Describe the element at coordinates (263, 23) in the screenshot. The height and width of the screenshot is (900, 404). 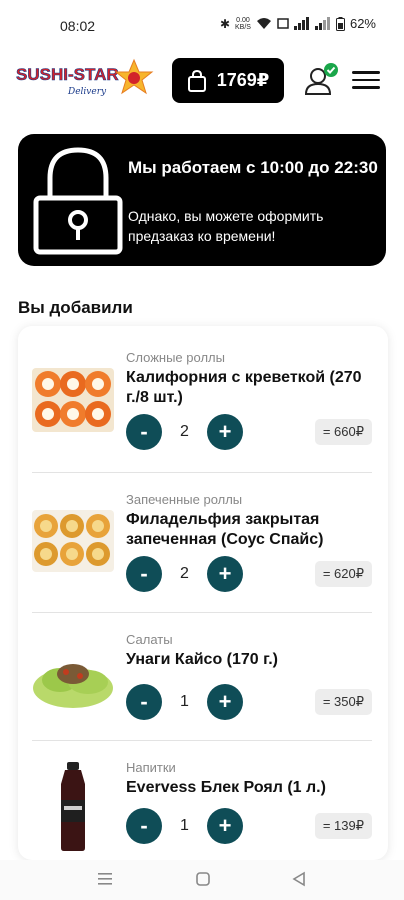
I see `wifi-icon` at that location.